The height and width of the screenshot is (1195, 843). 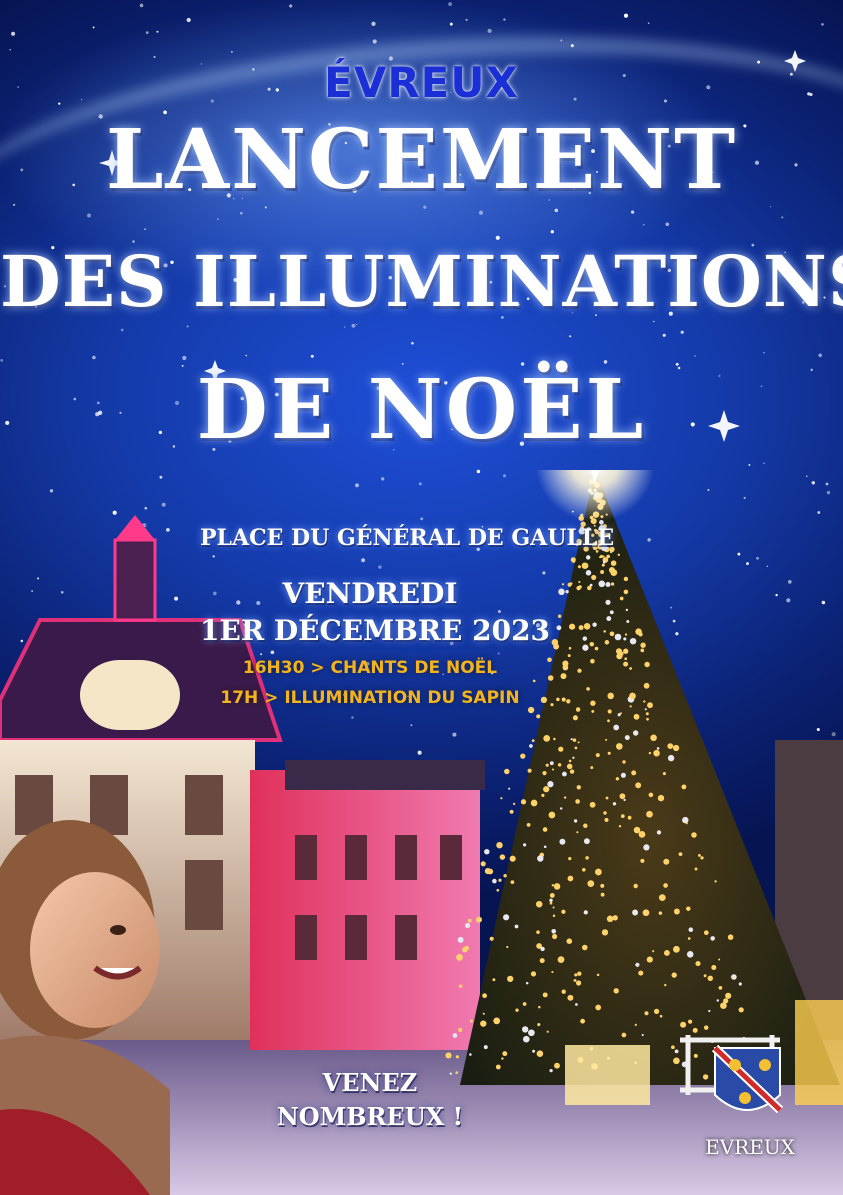 What do you see at coordinates (370, 668) in the screenshot?
I see `program-item-1: 16H30 > CHANTS DE NOËL` at bounding box center [370, 668].